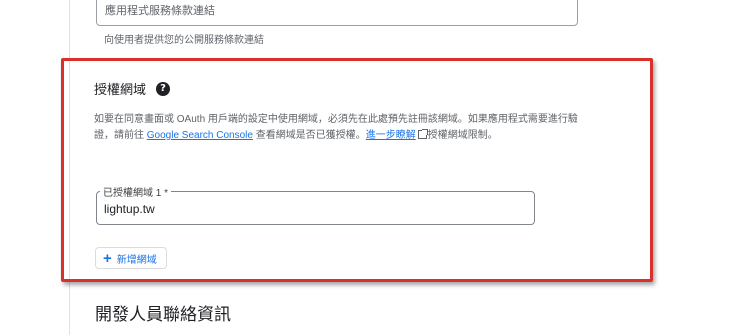 This screenshot has width=734, height=335. I want to click on description-part-2: 查看網域是否已獲授權。, so click(310, 135).